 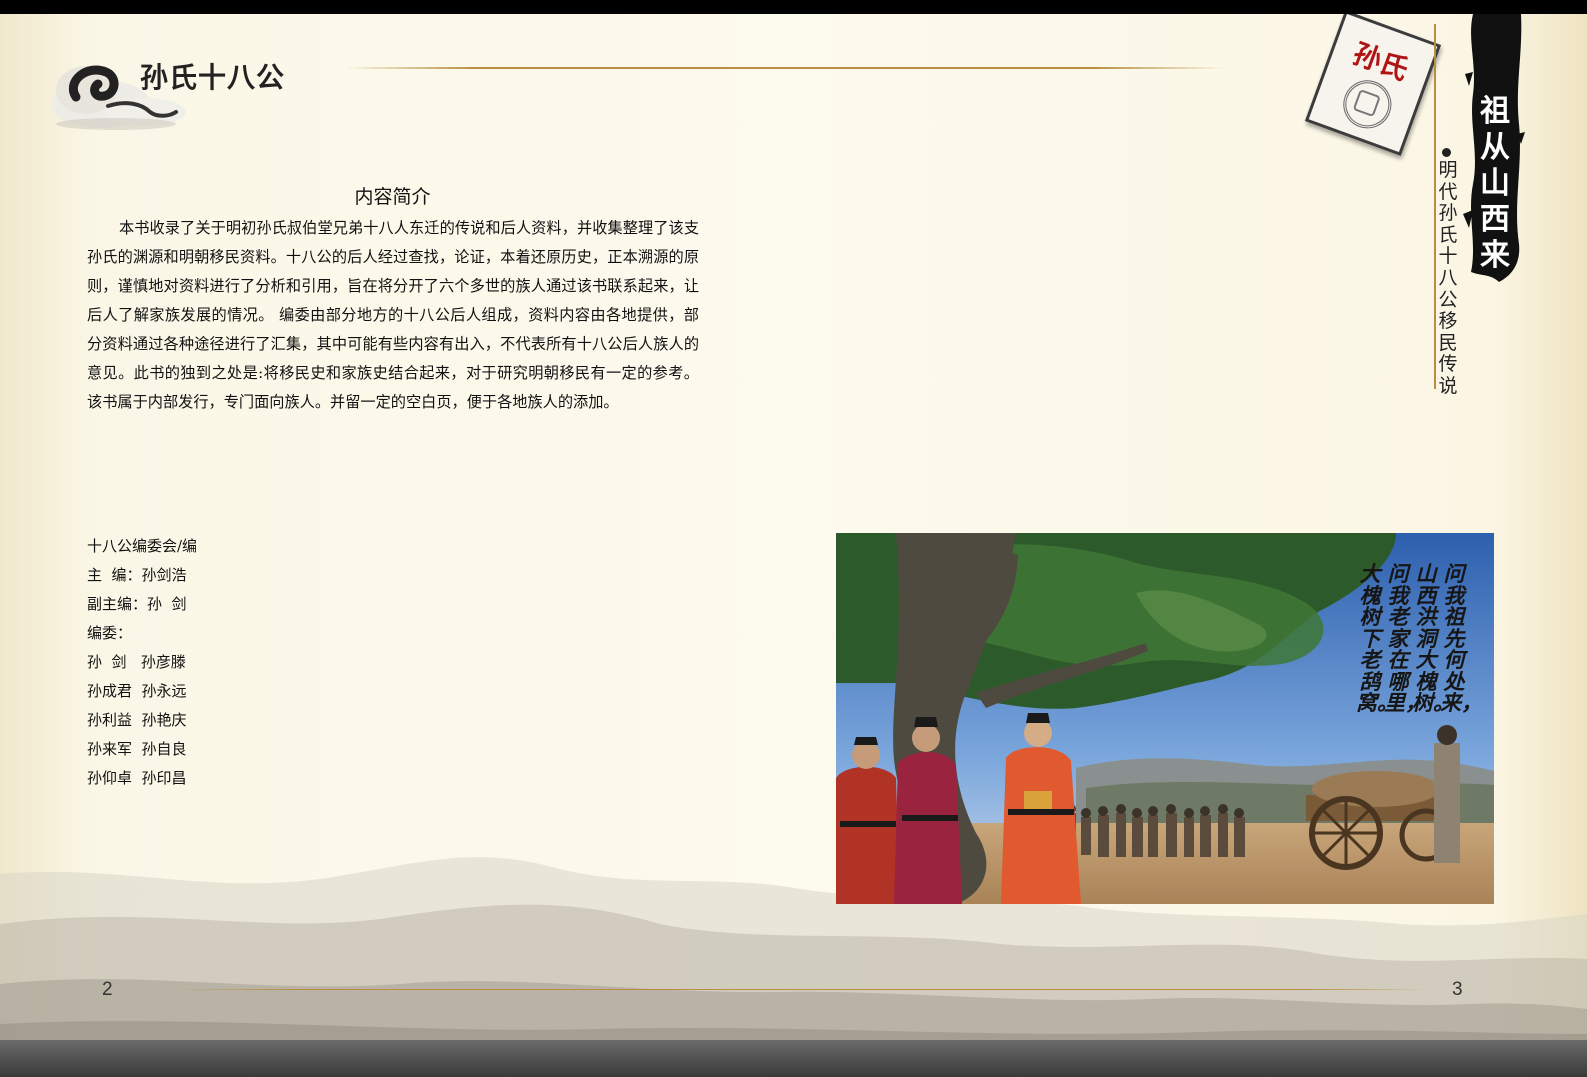 What do you see at coordinates (137, 720) in the screenshot?
I see `credit-line: 孙利益 孙艳庆` at bounding box center [137, 720].